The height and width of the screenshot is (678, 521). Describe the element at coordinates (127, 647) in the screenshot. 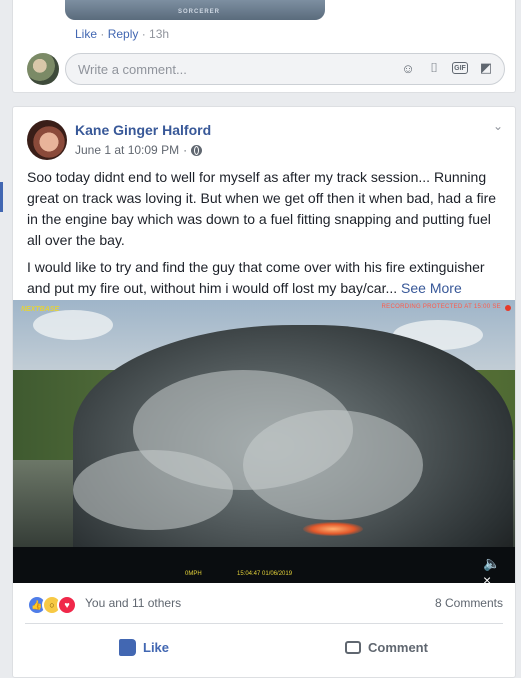

I see `thumbs-up-icon` at that location.